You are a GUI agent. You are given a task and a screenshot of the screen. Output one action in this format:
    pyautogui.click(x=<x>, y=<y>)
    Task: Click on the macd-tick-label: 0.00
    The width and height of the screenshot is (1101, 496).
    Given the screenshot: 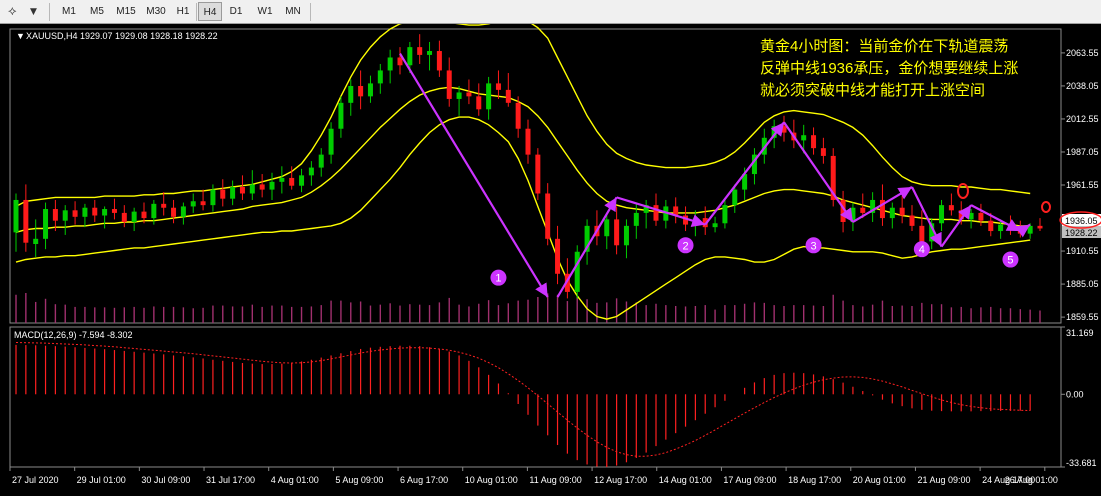 What is the action you would take?
    pyautogui.click(x=1075, y=394)
    